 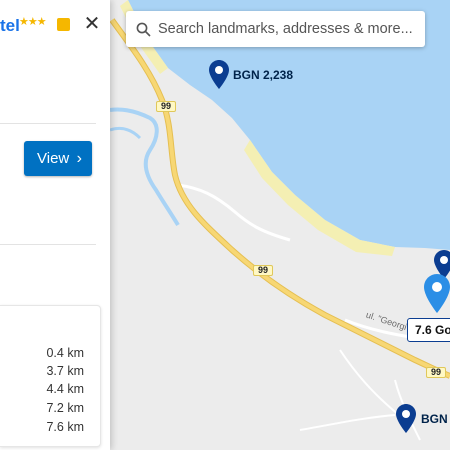 What do you see at coordinates (65, 427) in the screenshot?
I see `distance-value: 7.6 km` at bounding box center [65, 427].